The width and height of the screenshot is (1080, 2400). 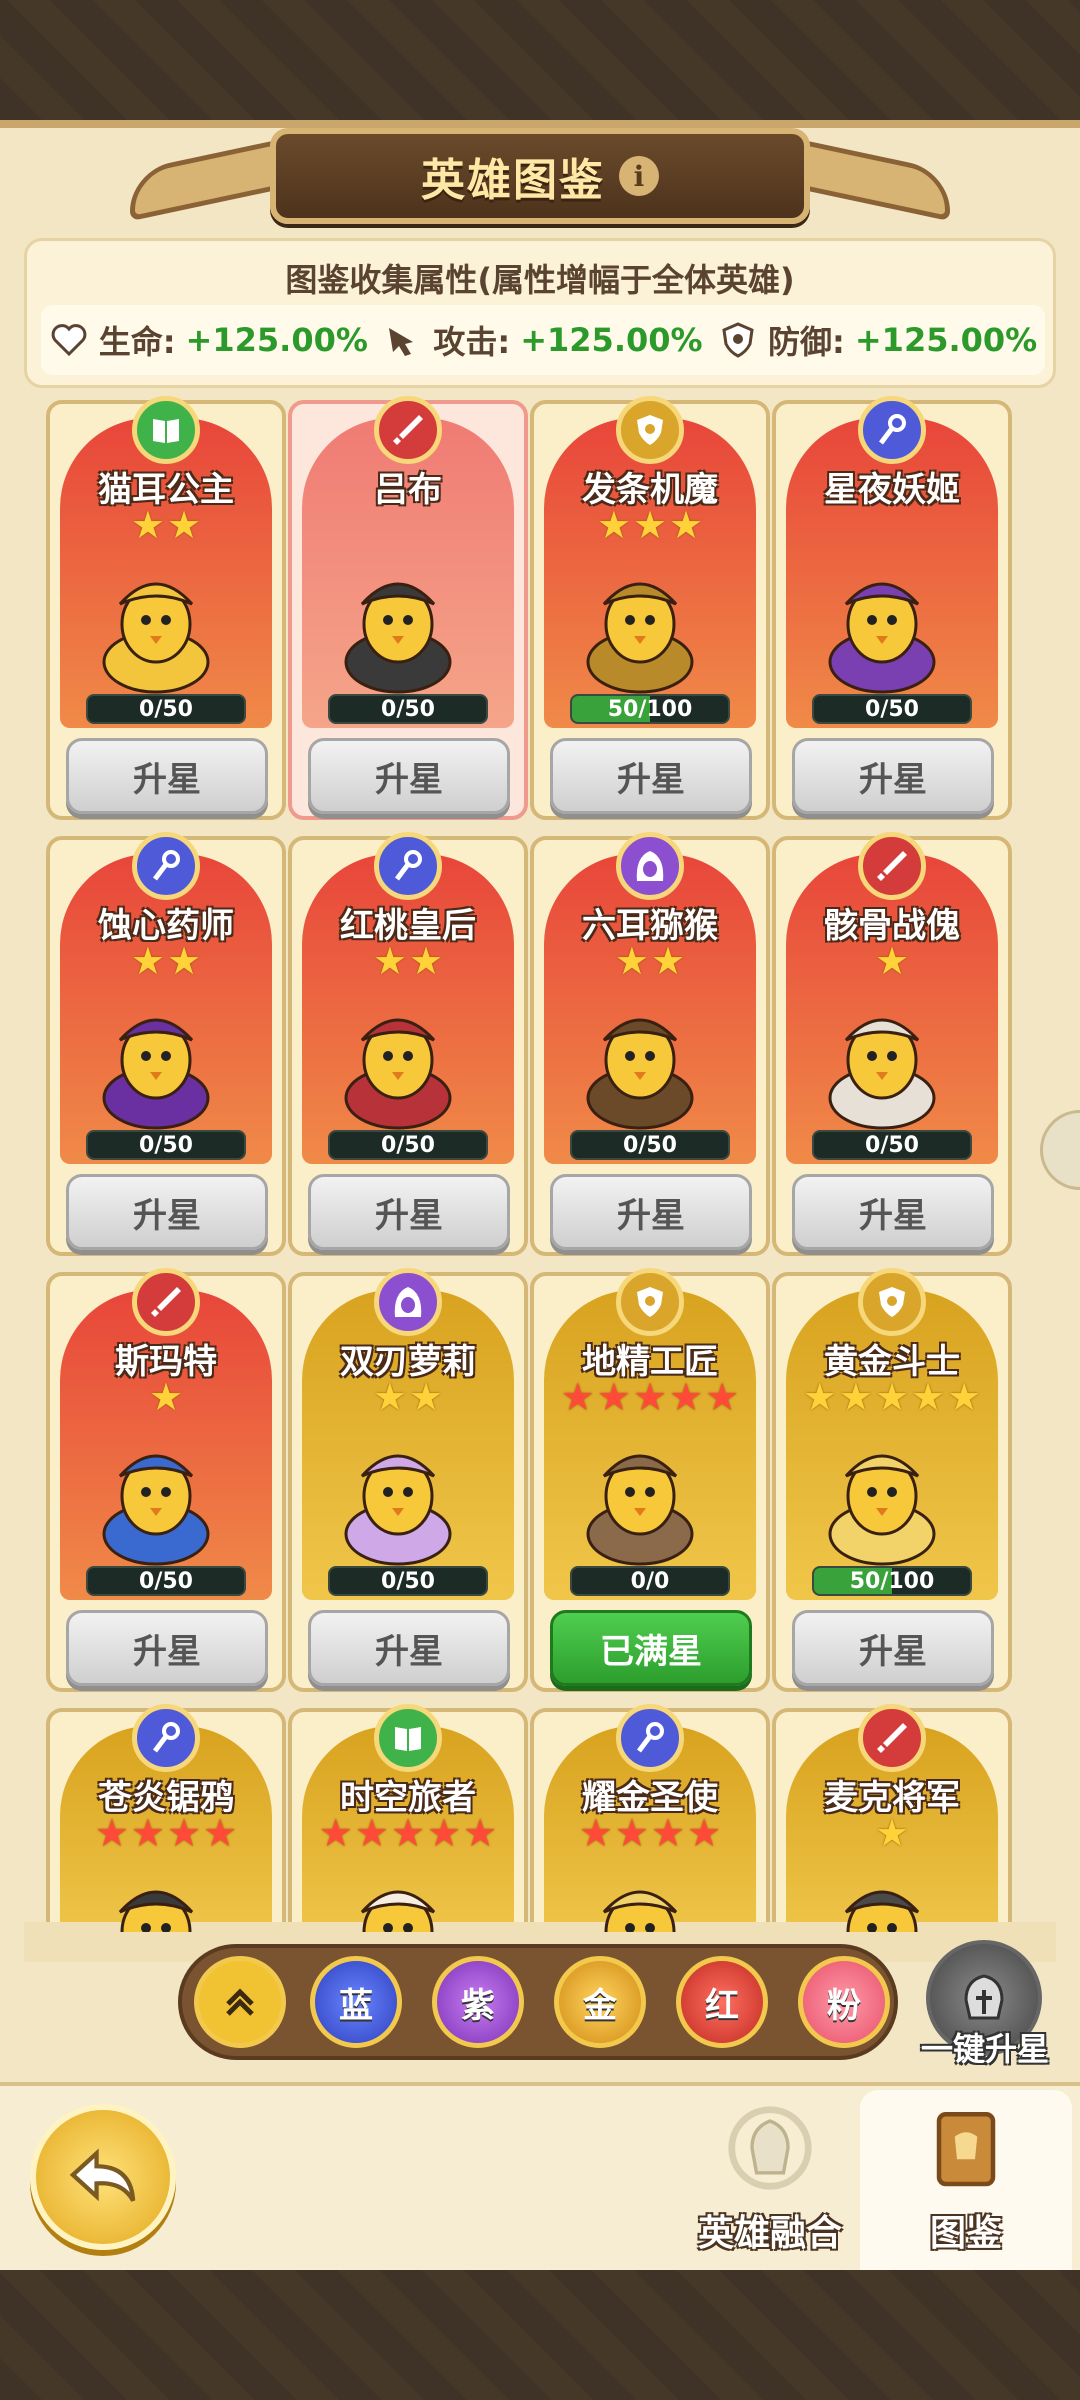 I want to click on hero-stars: ★, so click(x=166, y=1397).